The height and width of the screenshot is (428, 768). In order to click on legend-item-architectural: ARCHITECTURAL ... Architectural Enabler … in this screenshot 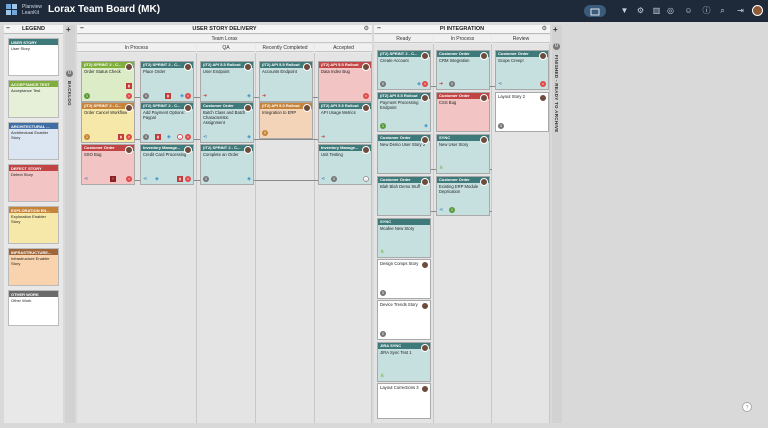, I will do `click(33, 141)`.